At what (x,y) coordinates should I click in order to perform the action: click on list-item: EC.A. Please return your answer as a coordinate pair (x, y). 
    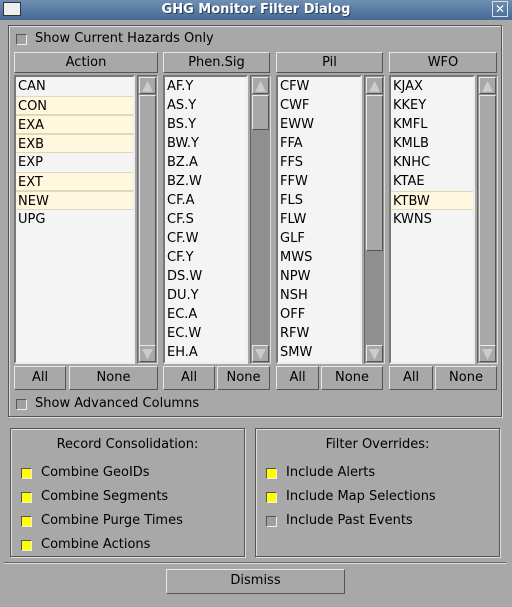
    Looking at the image, I should click on (205, 314).